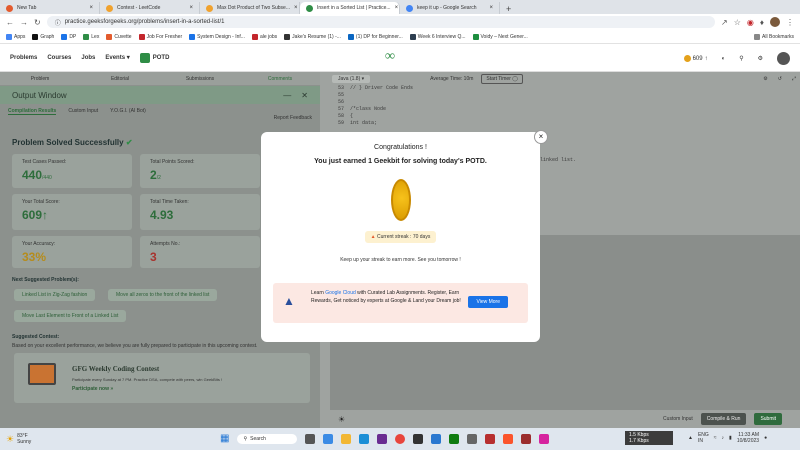  Describe the element at coordinates (293, 118) in the screenshot. I see `report-feedback-link: Report Feedback` at that location.